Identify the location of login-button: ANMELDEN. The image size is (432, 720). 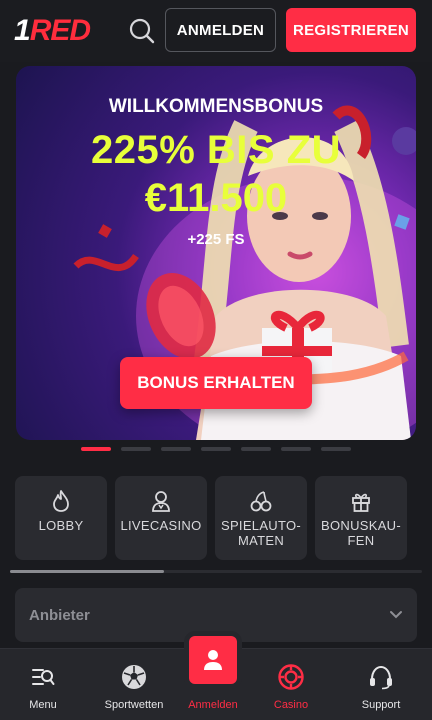
(220, 30).